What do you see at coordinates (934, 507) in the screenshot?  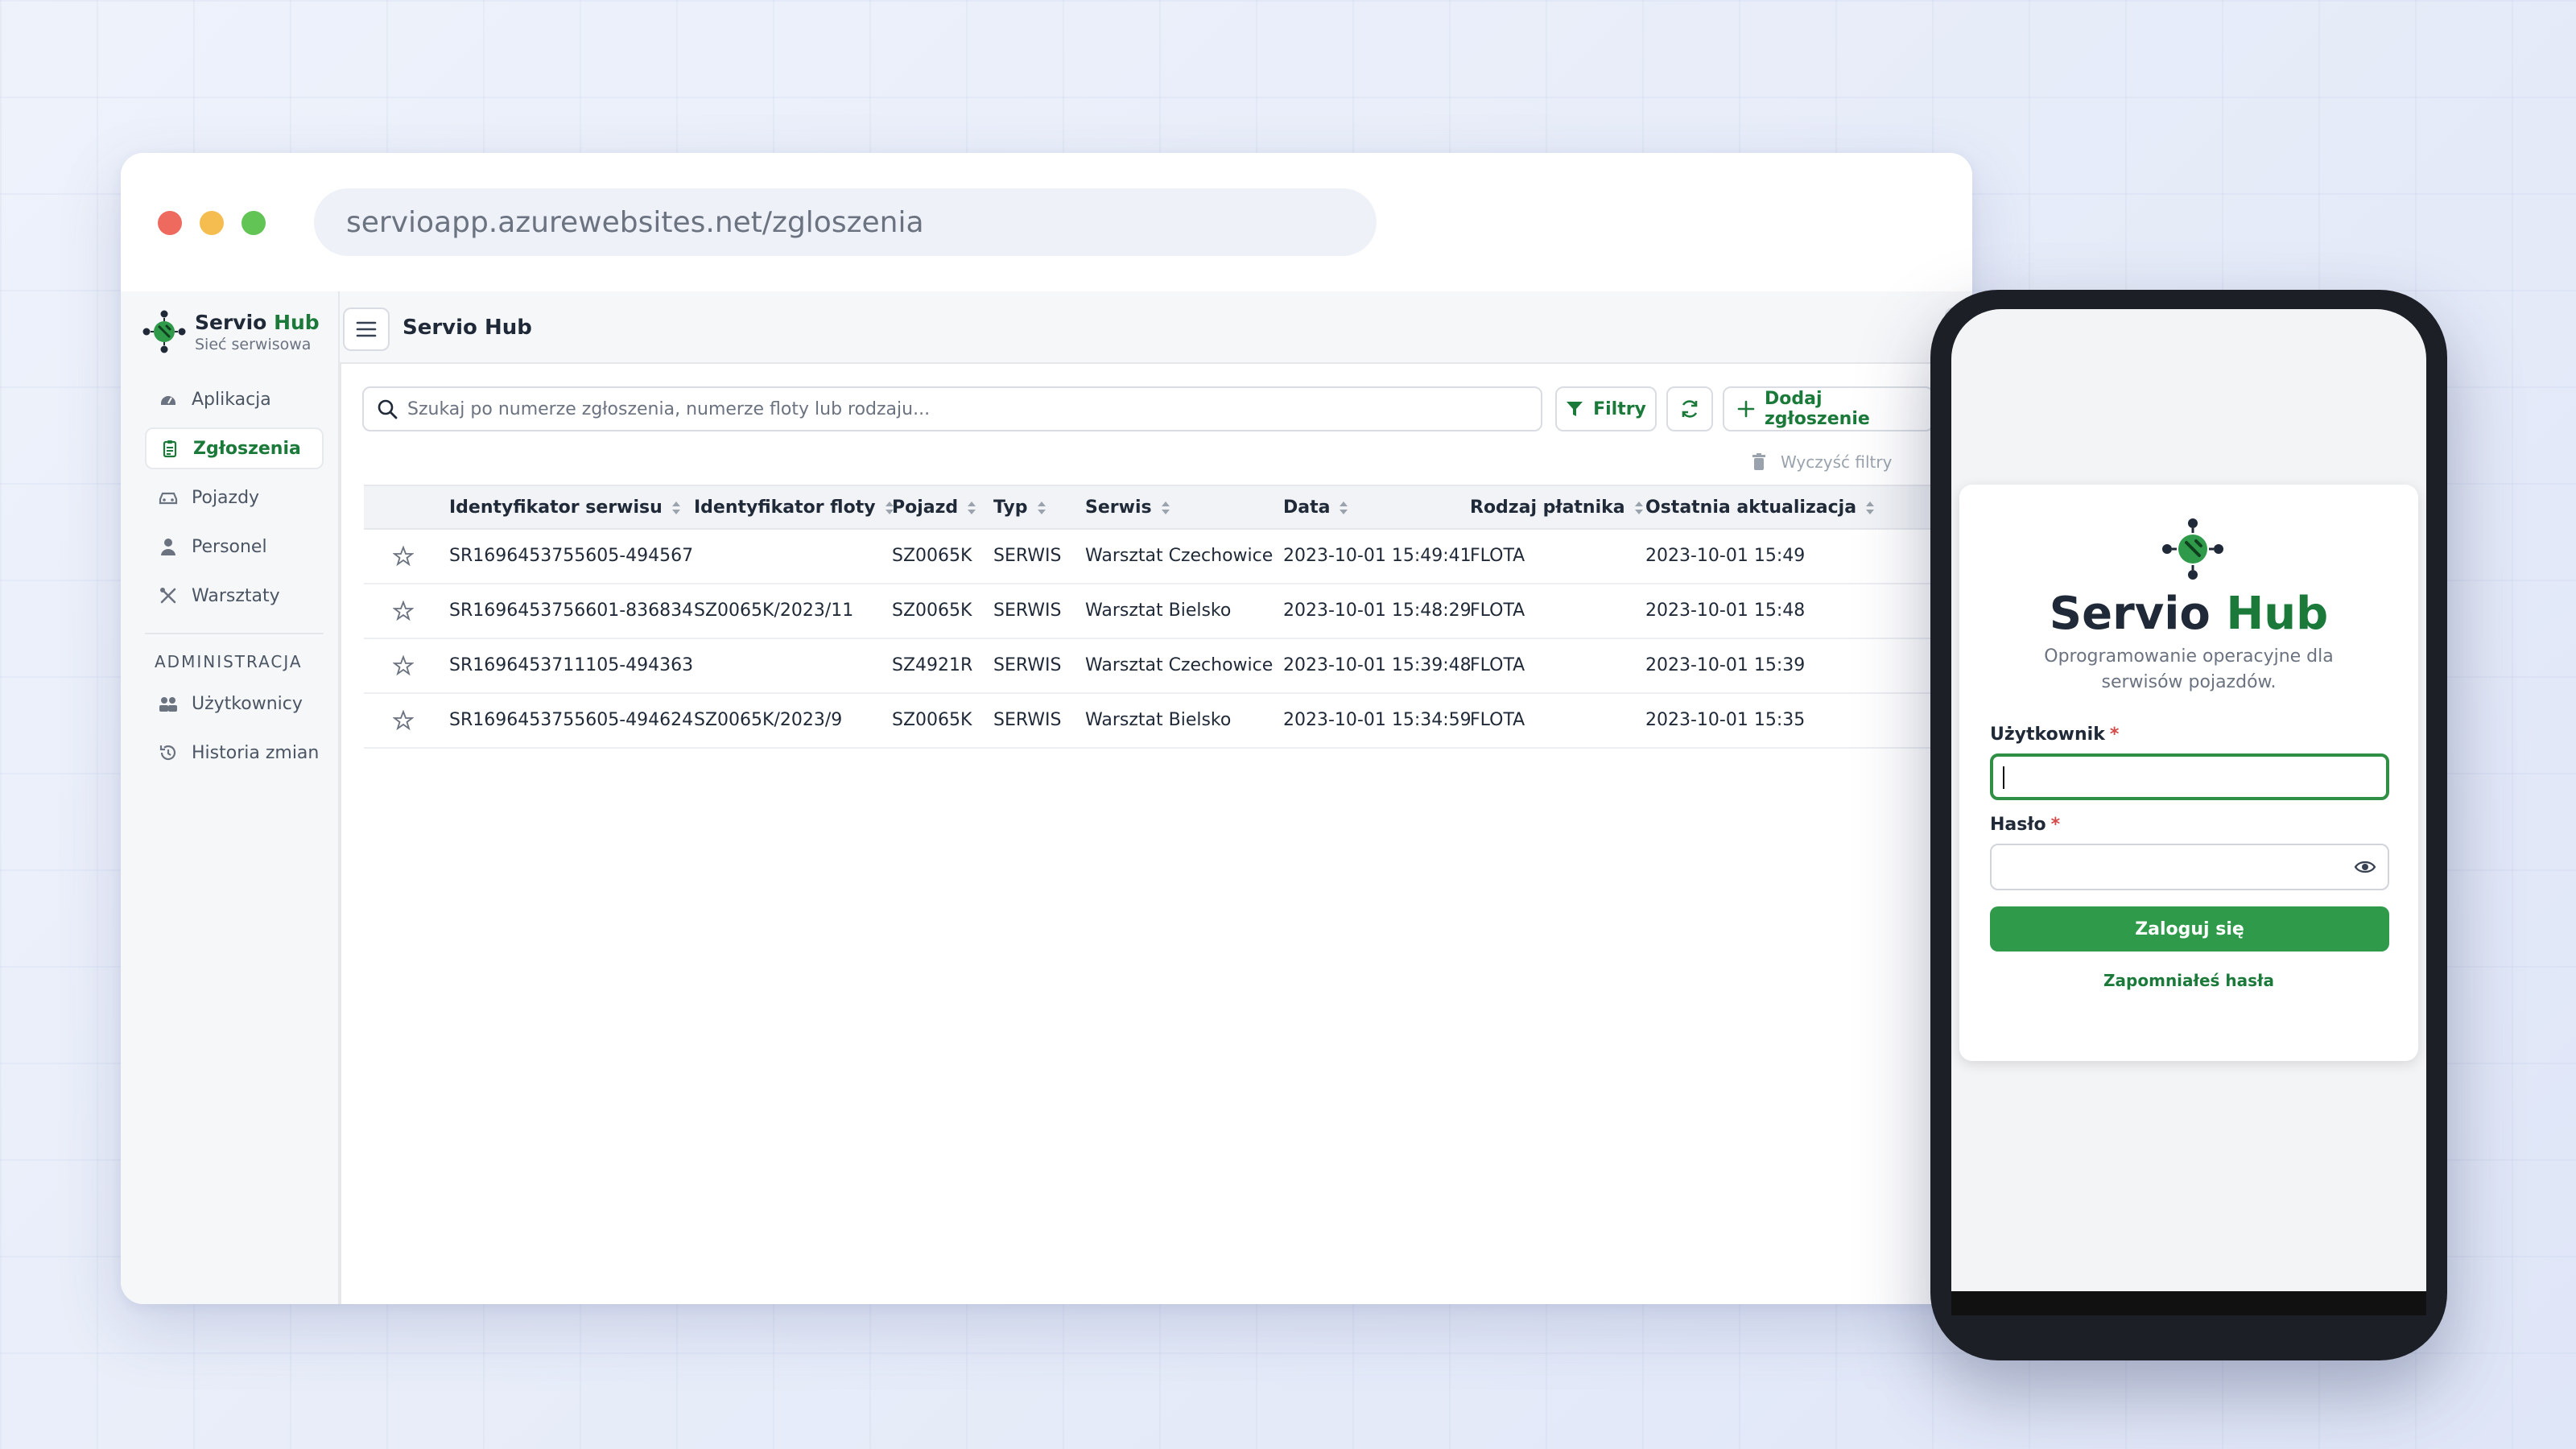 I see `column-header-vehicle: Pojazd` at bounding box center [934, 507].